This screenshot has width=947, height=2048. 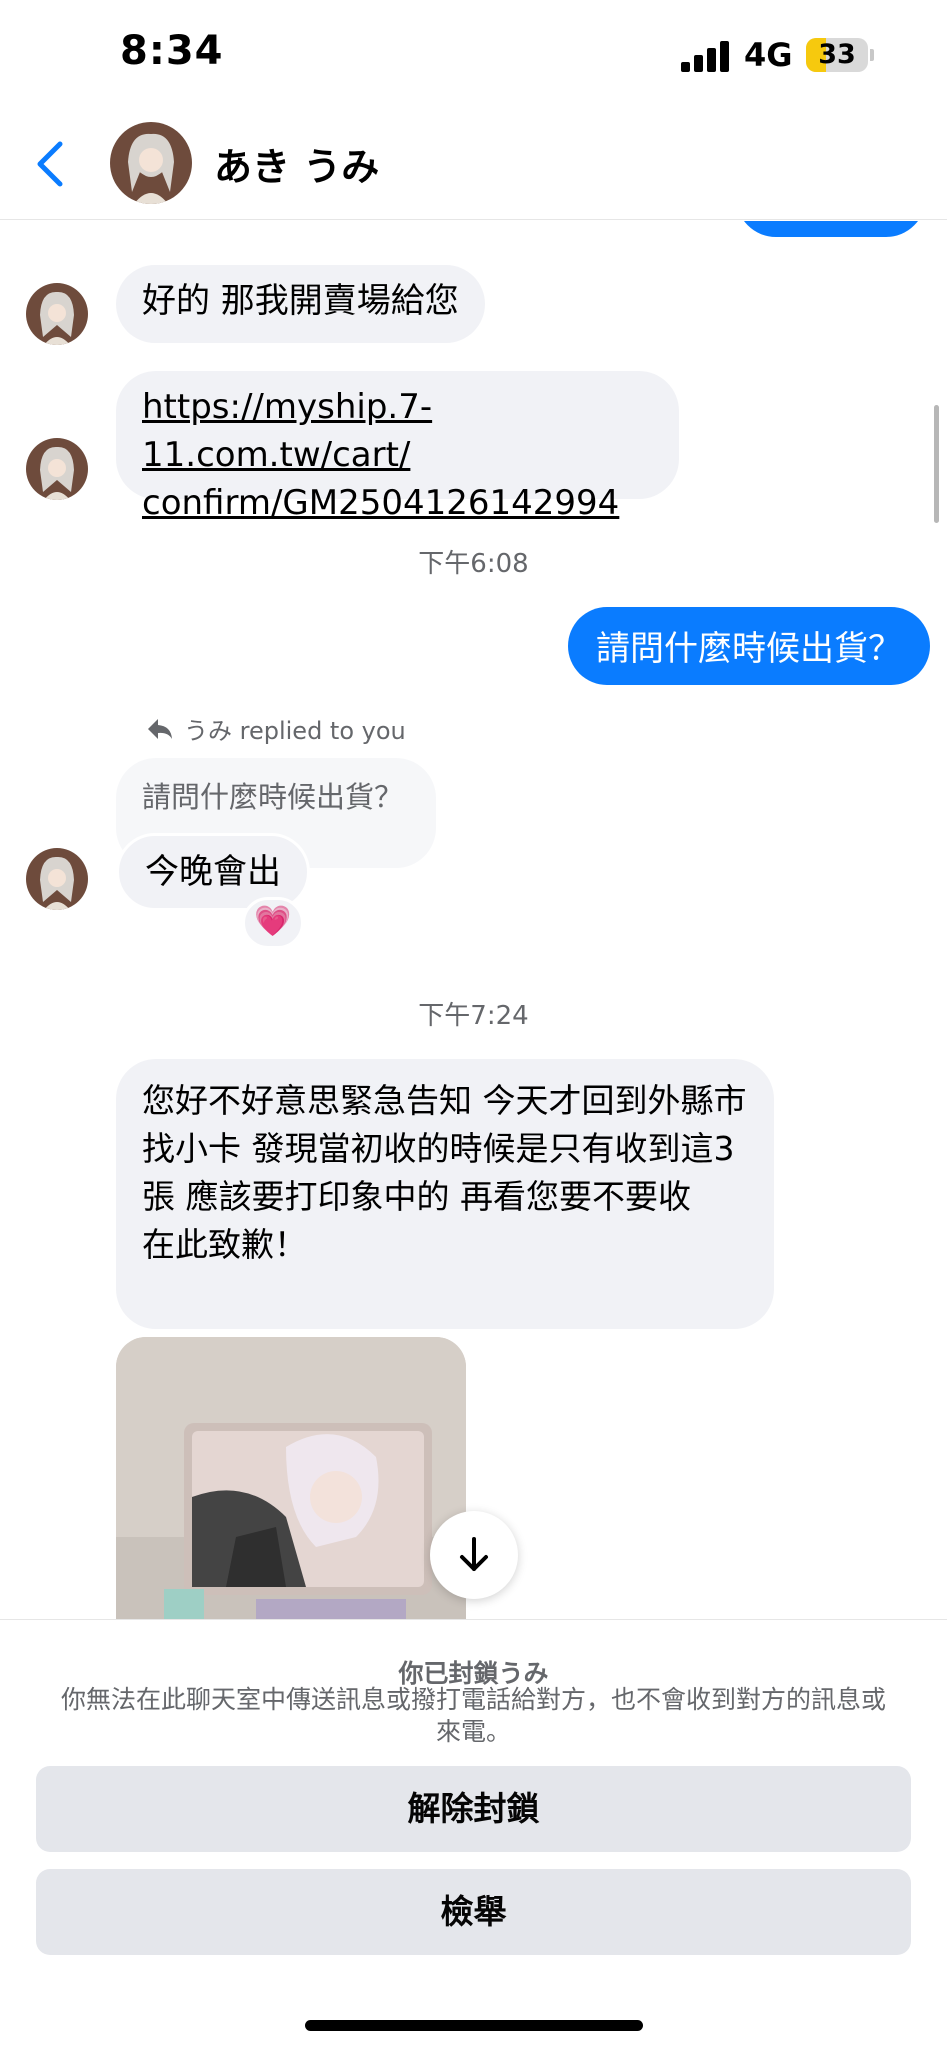 I want to click on status-time: 8:34, so click(x=172, y=51).